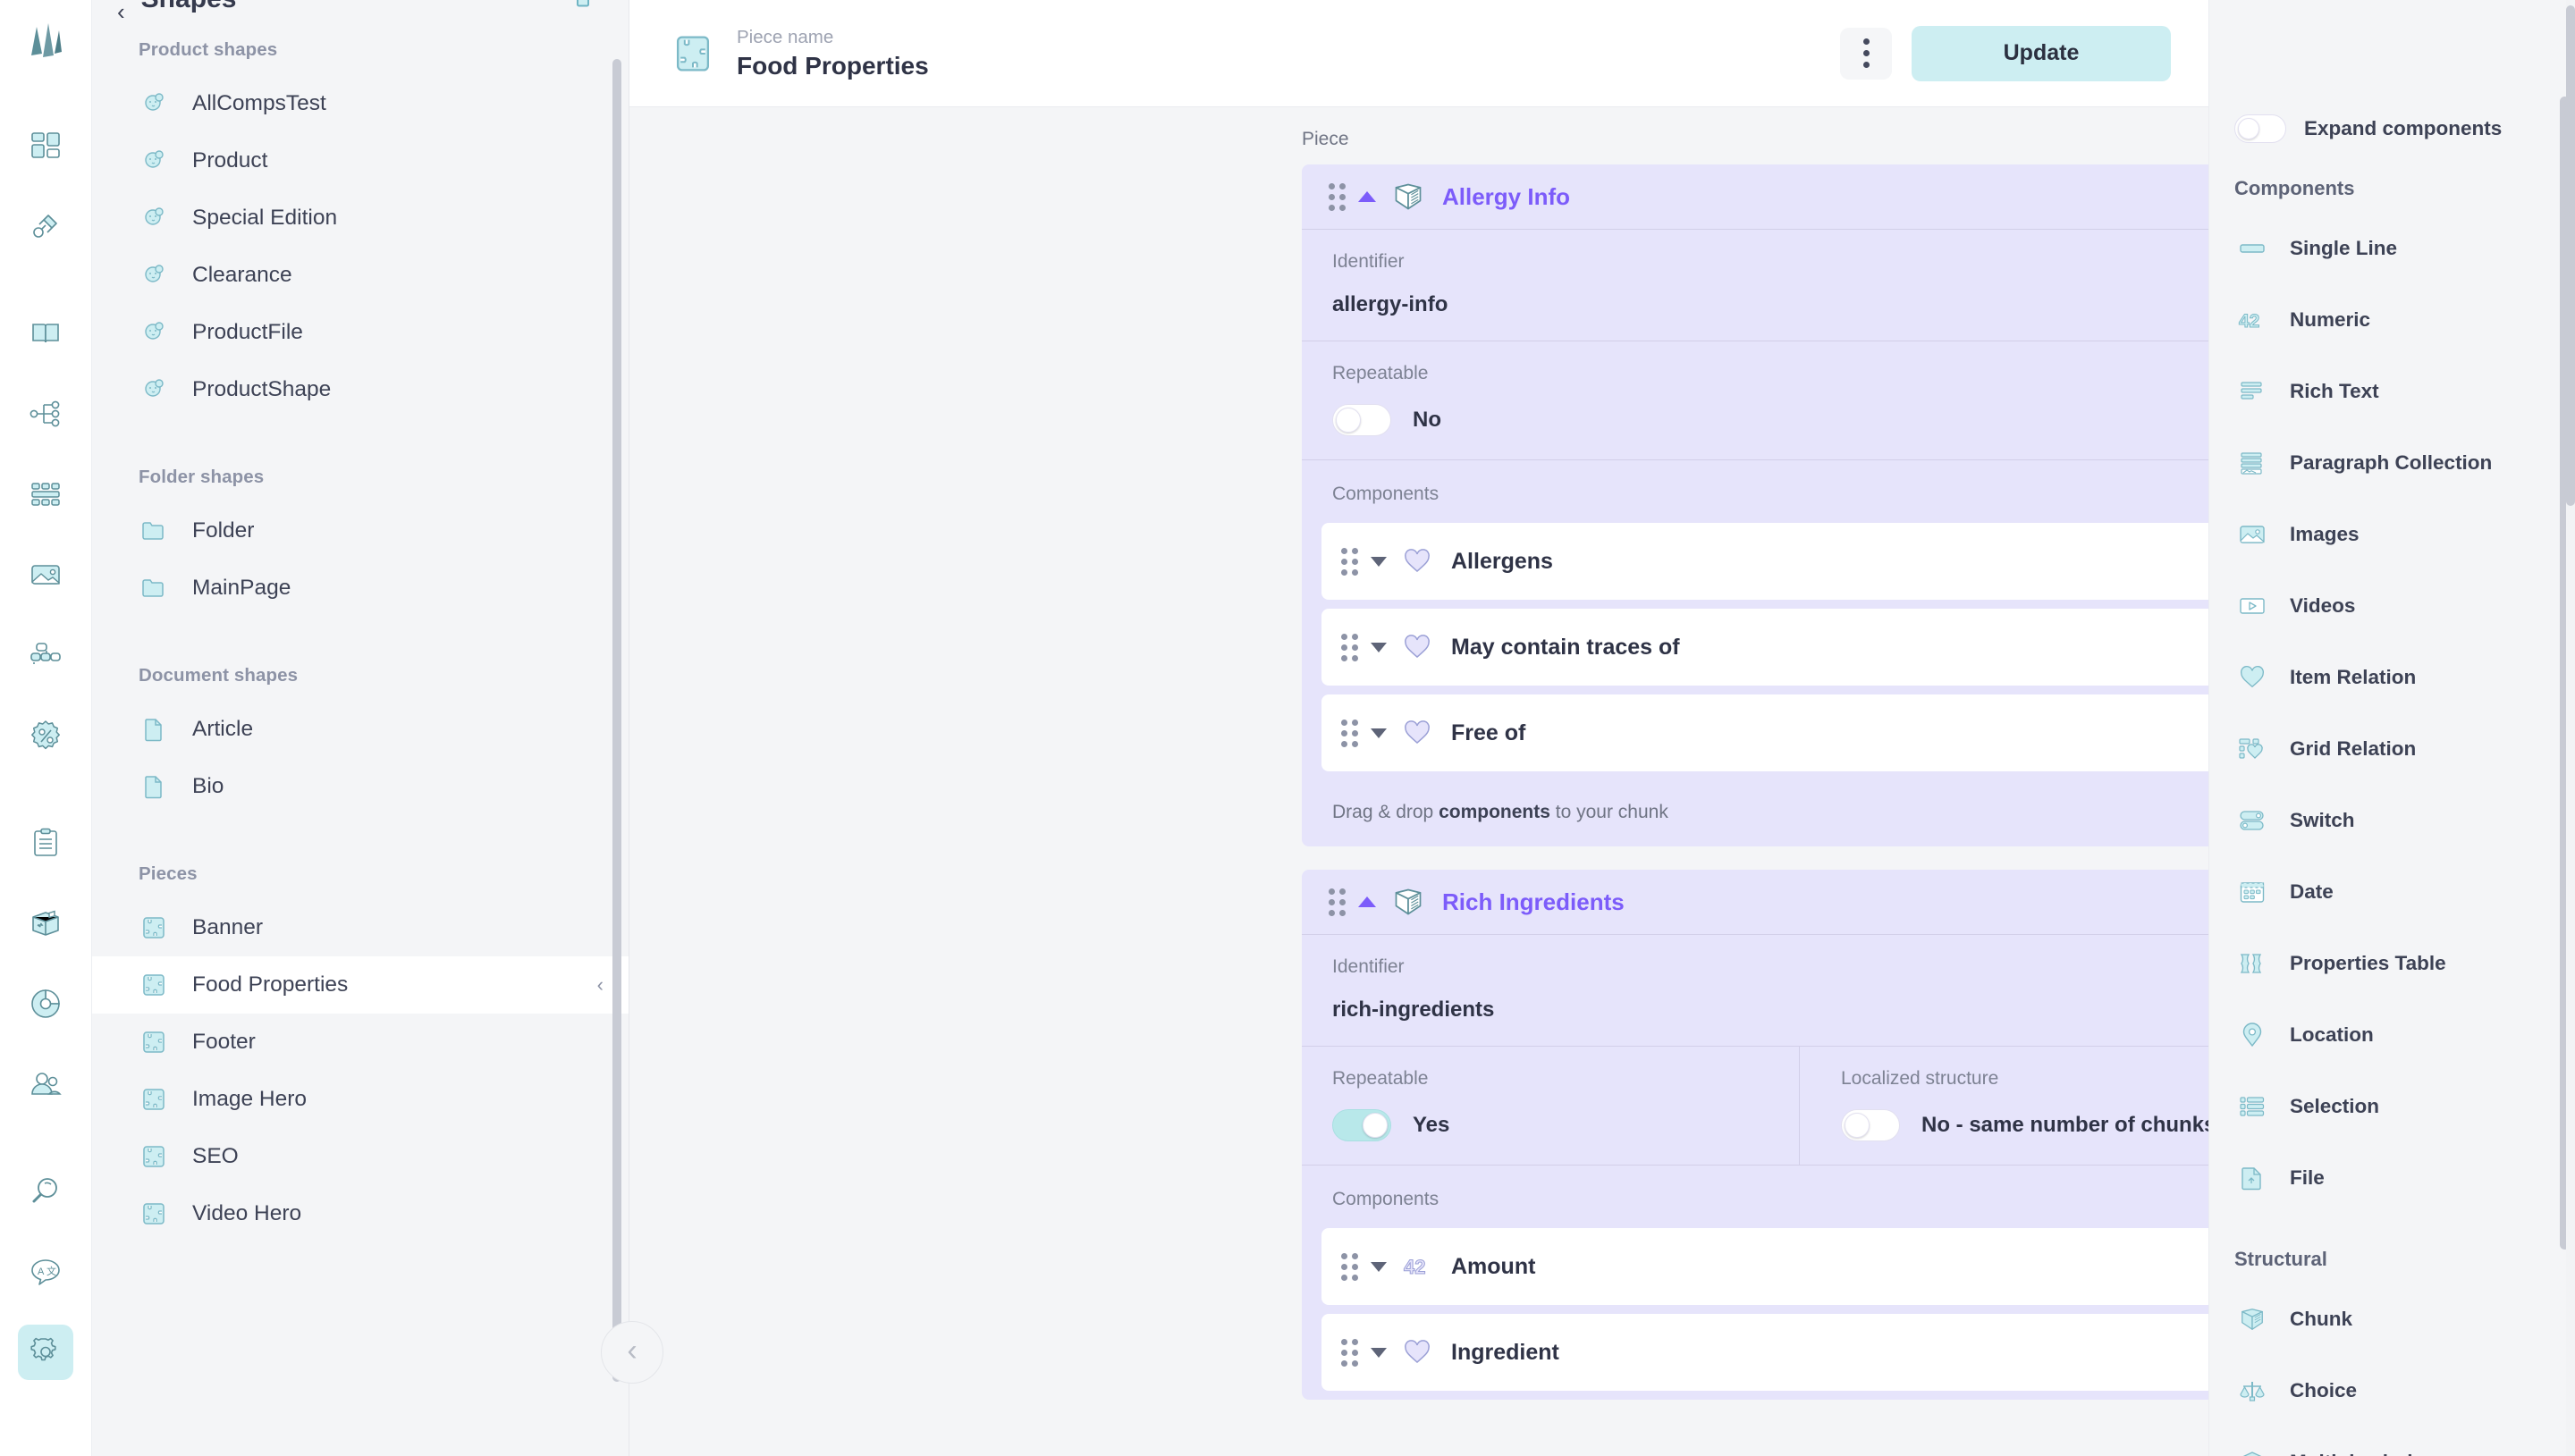 The image size is (2575, 1456). I want to click on shape-row: Article, so click(360, 730).